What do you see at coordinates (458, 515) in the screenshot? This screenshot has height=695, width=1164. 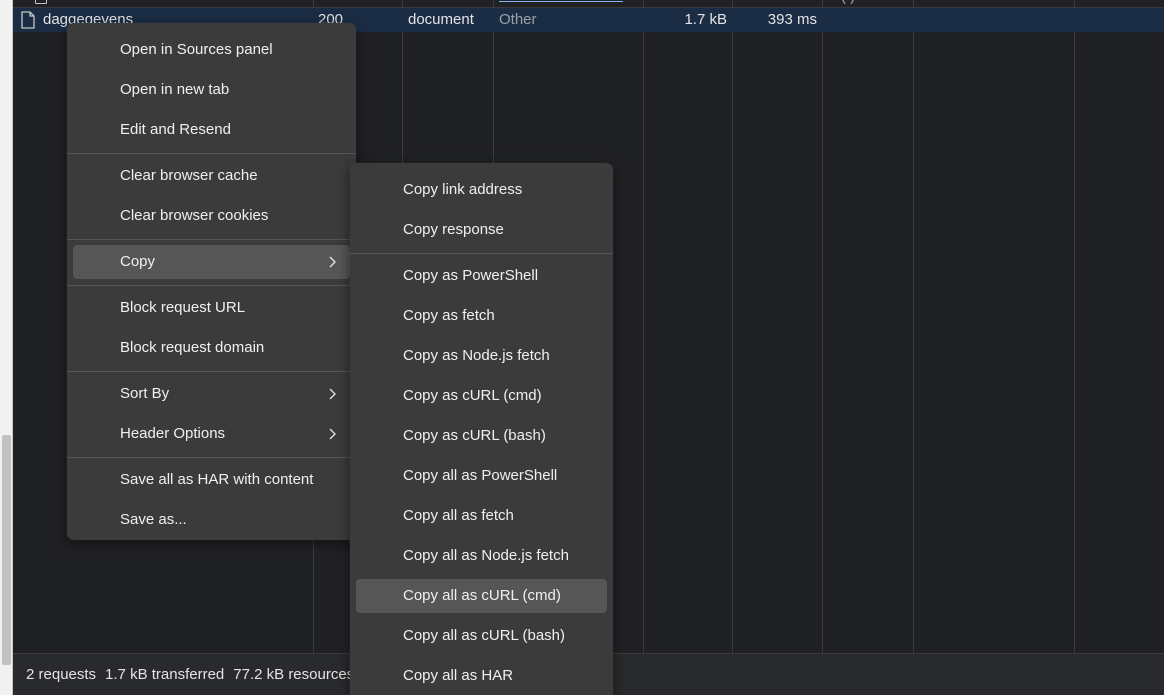 I see `menu-item-label: Copy all as fetch` at bounding box center [458, 515].